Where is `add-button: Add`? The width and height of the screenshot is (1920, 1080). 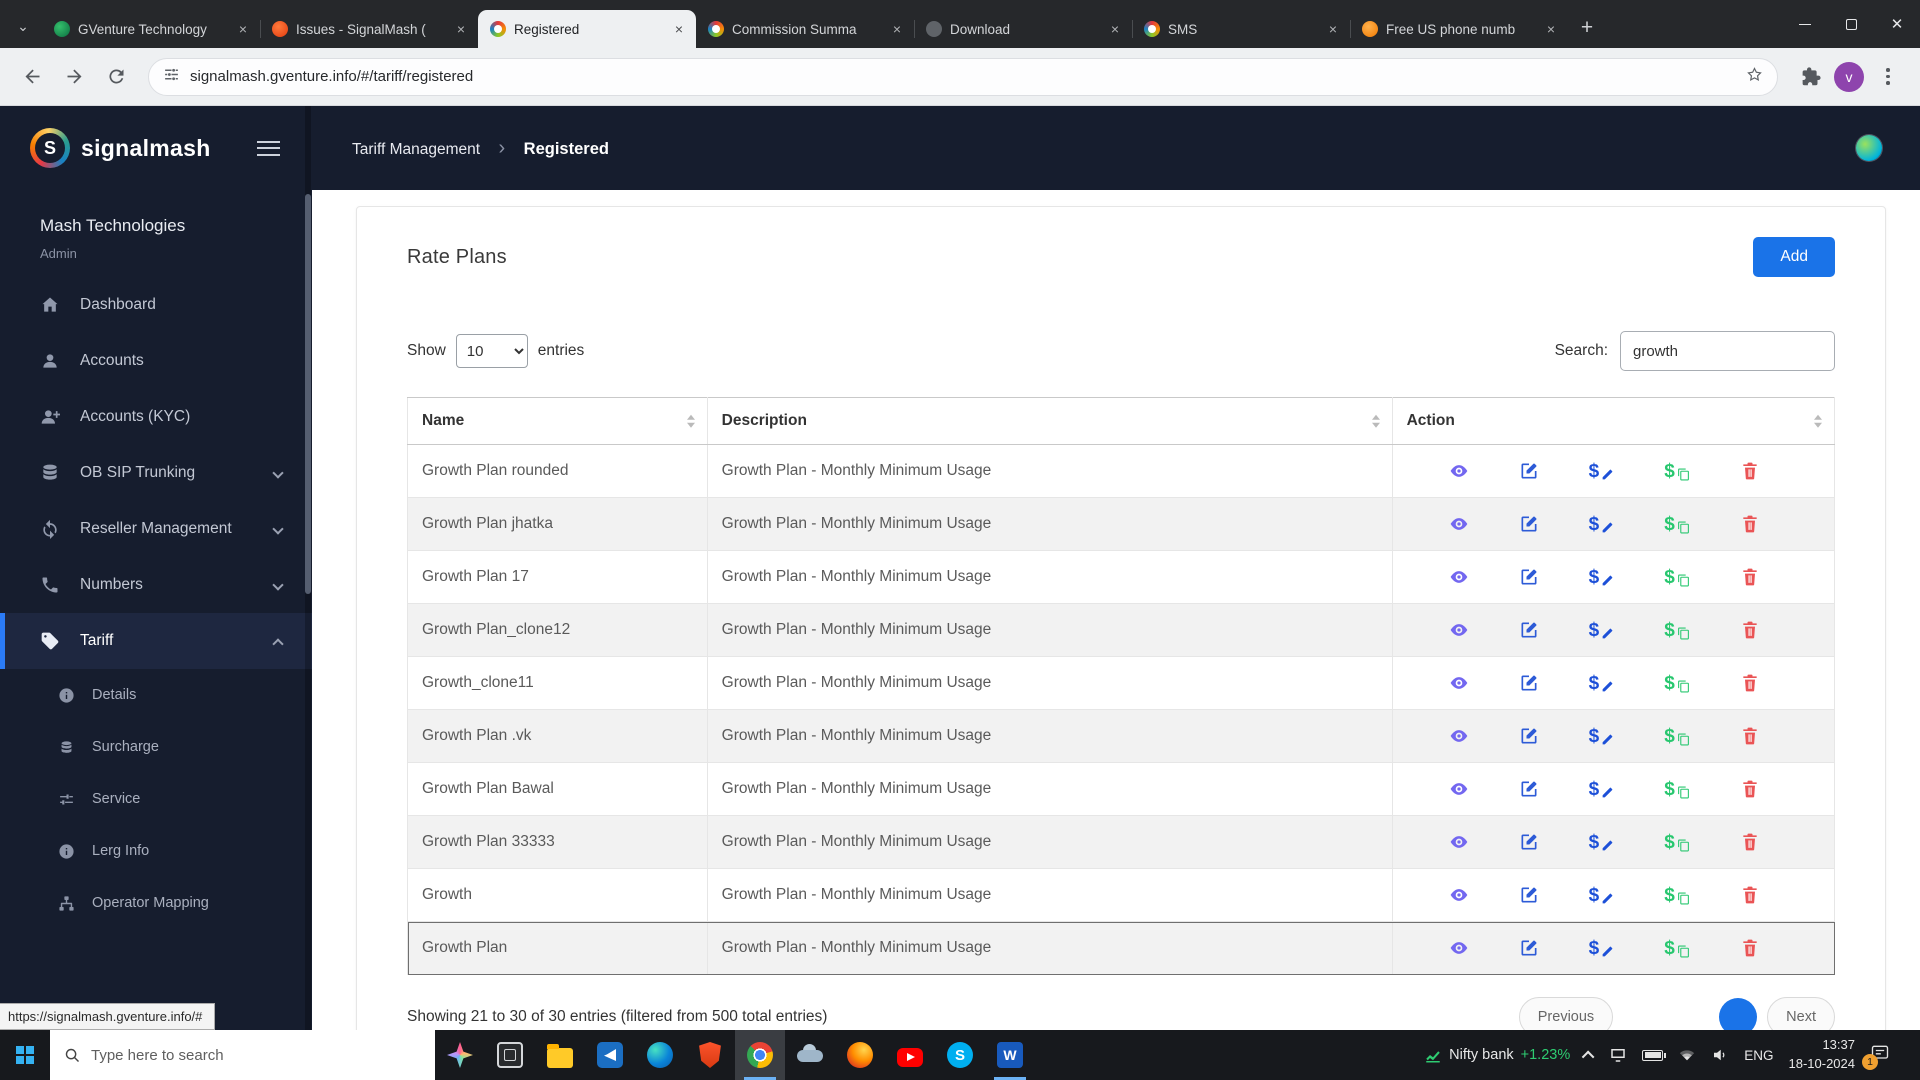
add-button: Add is located at coordinates (1794, 257).